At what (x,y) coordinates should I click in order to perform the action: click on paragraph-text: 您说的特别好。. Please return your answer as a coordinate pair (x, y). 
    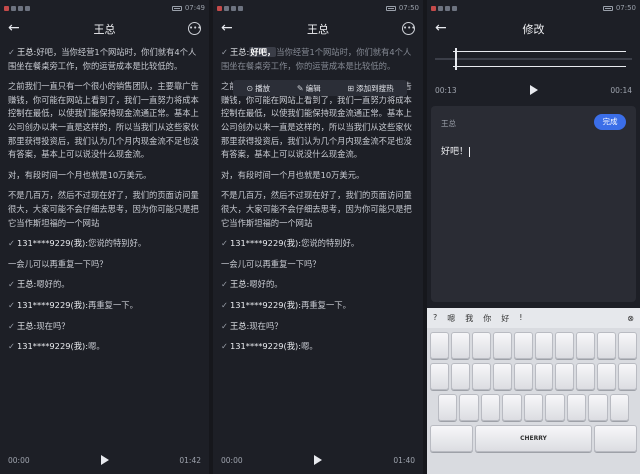
    Looking at the image, I should click on (330, 243).